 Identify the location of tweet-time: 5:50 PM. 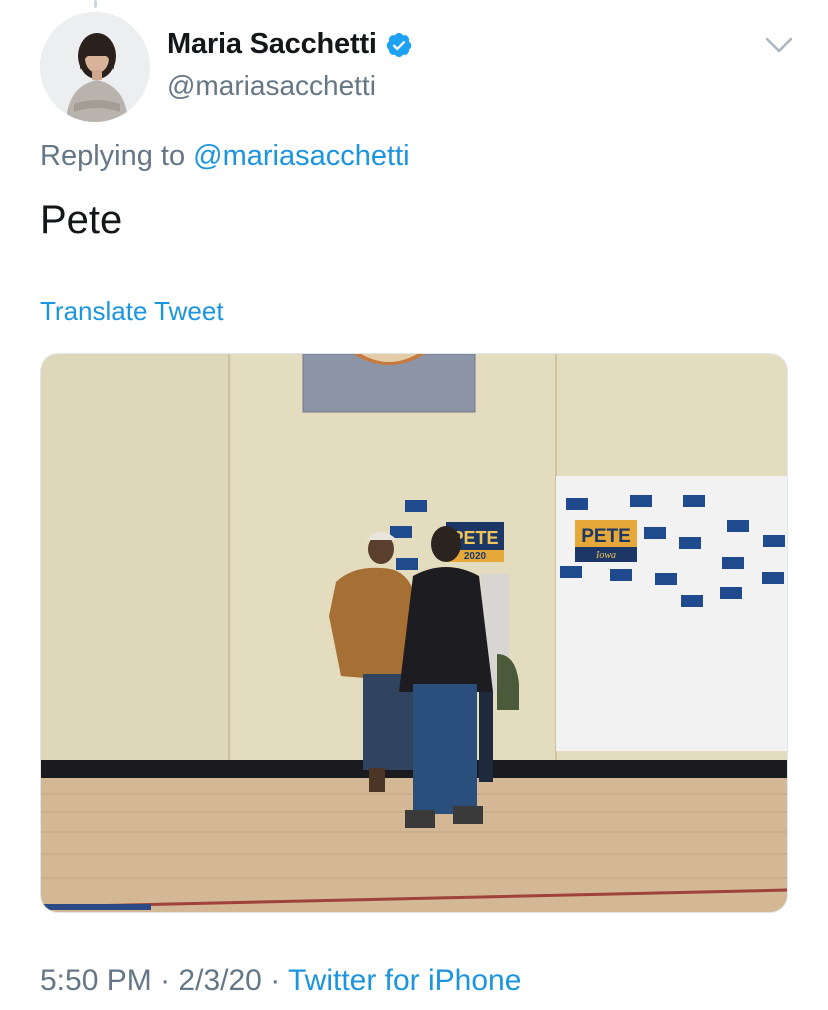
(96, 980).